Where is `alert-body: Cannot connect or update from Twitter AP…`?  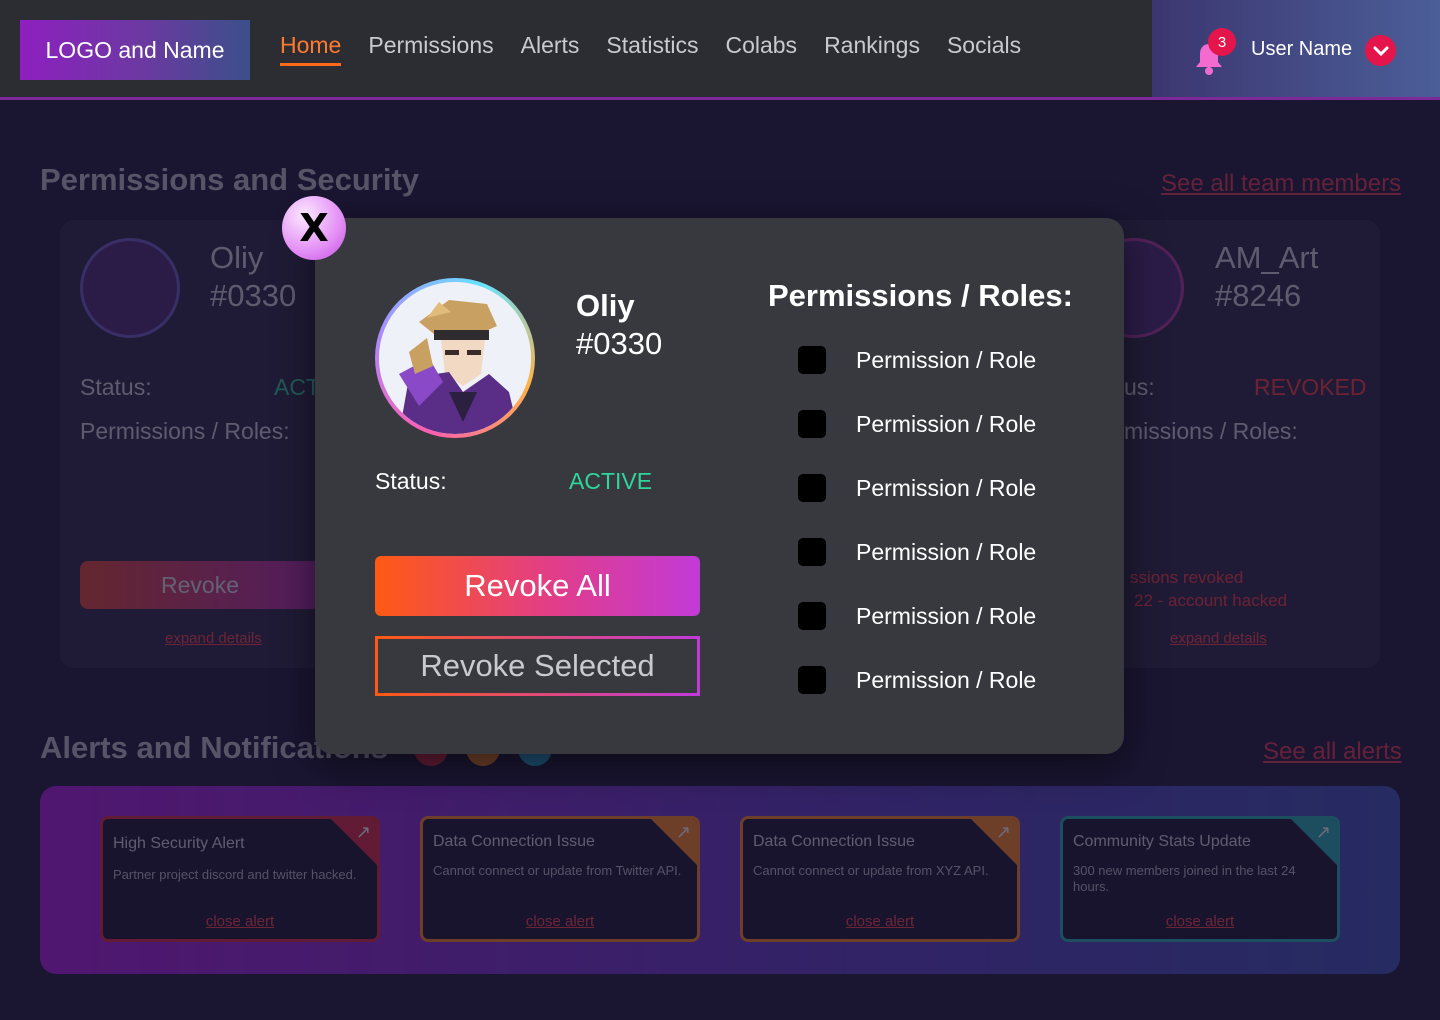 alert-body: Cannot connect or update from Twitter AP… is located at coordinates (557, 870).